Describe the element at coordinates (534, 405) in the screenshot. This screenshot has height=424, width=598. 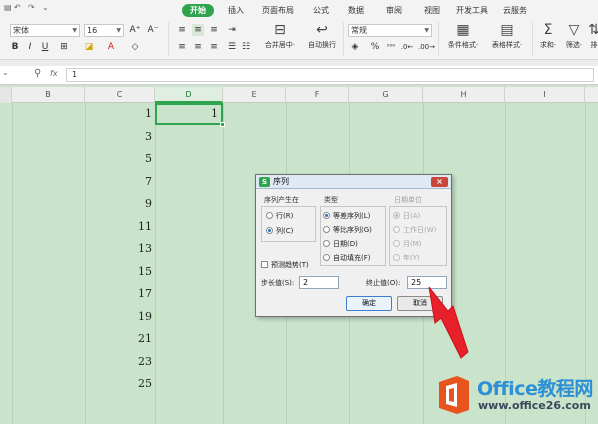
I see `watermark-url: www.office26.com` at that location.